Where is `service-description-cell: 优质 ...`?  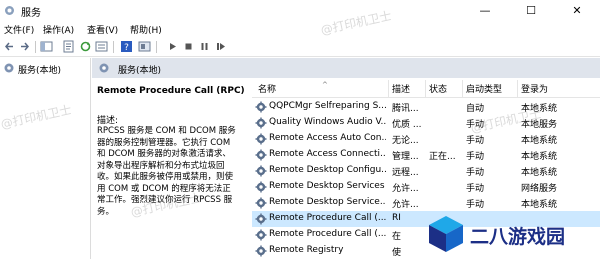 service-description-cell: 优质 ... is located at coordinates (407, 125).